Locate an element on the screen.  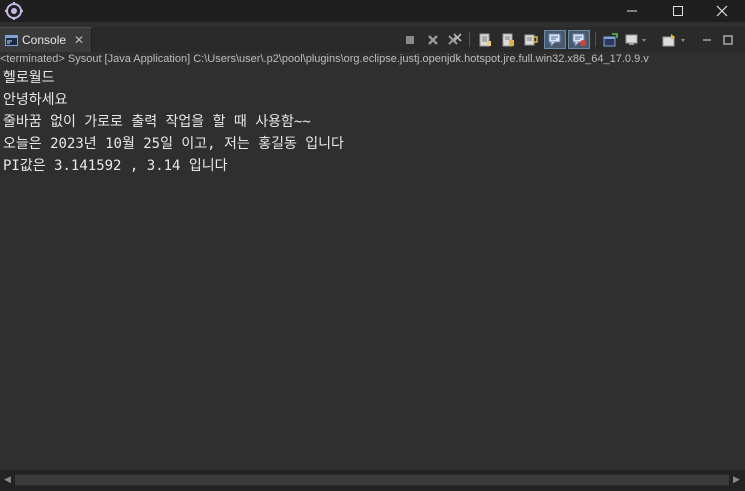
console-line: 줄바꿈 없이 가로로 출력 작업을 할 때 사용함~~ is located at coordinates (157, 122).